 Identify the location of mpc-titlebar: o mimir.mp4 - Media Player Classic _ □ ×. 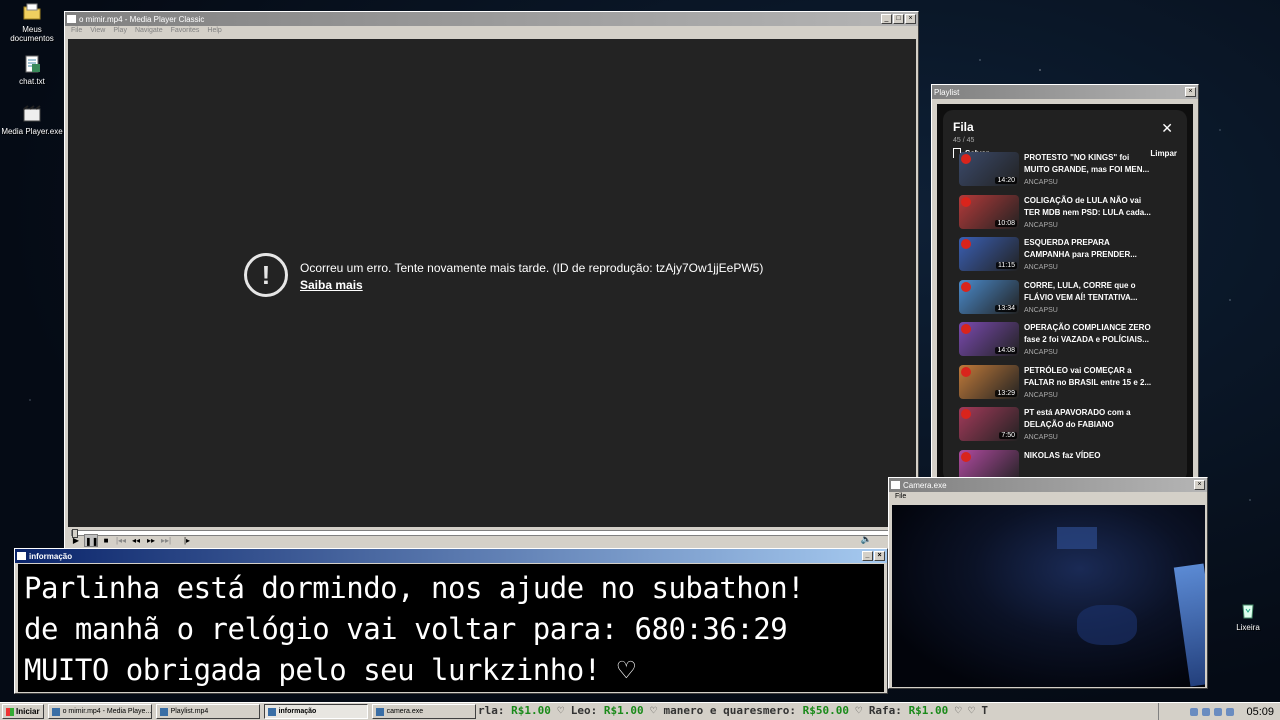
(491, 19).